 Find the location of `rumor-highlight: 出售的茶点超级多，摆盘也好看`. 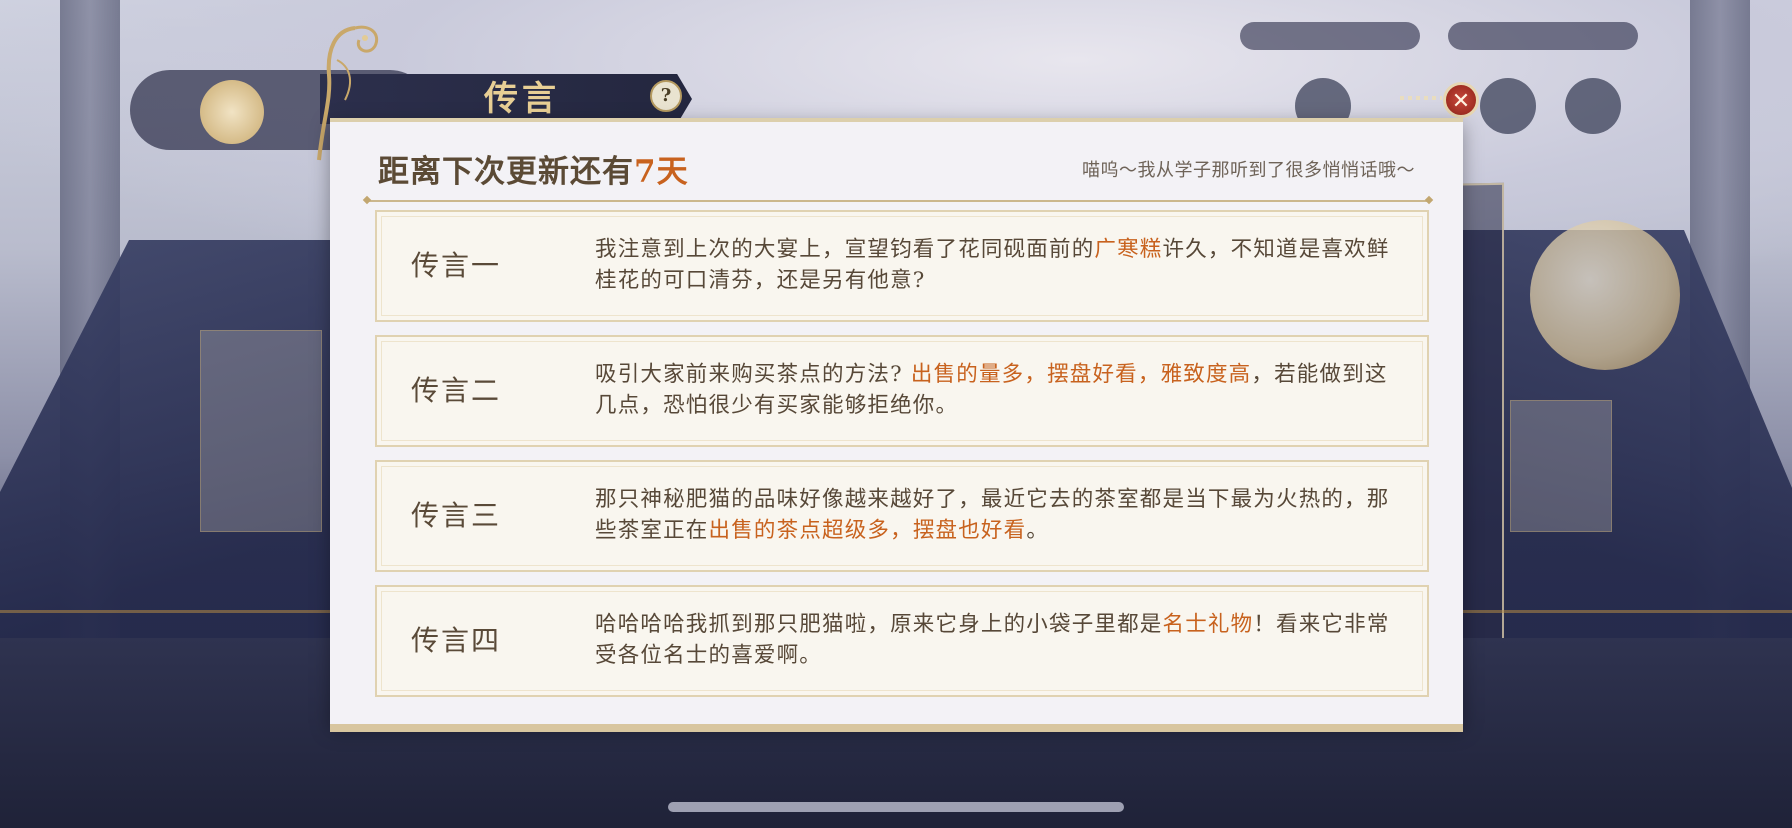

rumor-highlight: 出售的茶点超级多，摆盘也好看 is located at coordinates (867, 530).